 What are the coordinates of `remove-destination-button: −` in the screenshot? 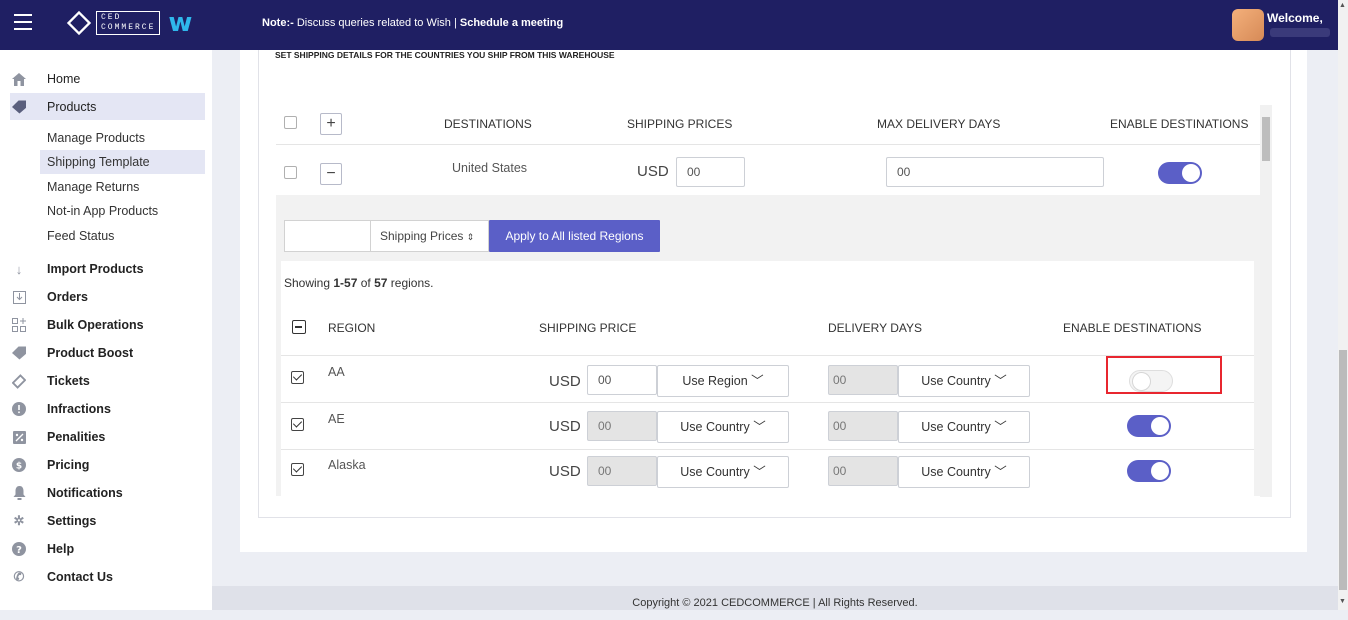 It's located at (331, 174).